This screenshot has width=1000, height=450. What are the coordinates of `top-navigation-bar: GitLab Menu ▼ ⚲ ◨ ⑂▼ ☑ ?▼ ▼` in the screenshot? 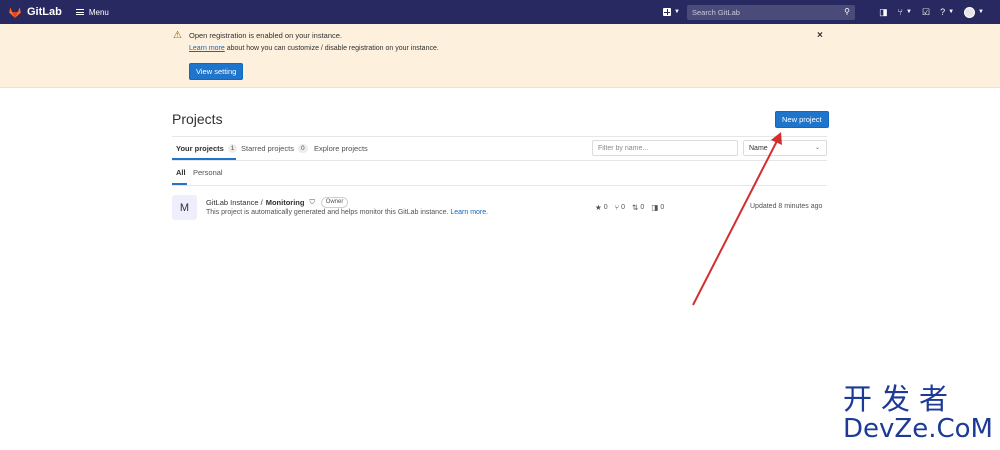 It's located at (500, 12).